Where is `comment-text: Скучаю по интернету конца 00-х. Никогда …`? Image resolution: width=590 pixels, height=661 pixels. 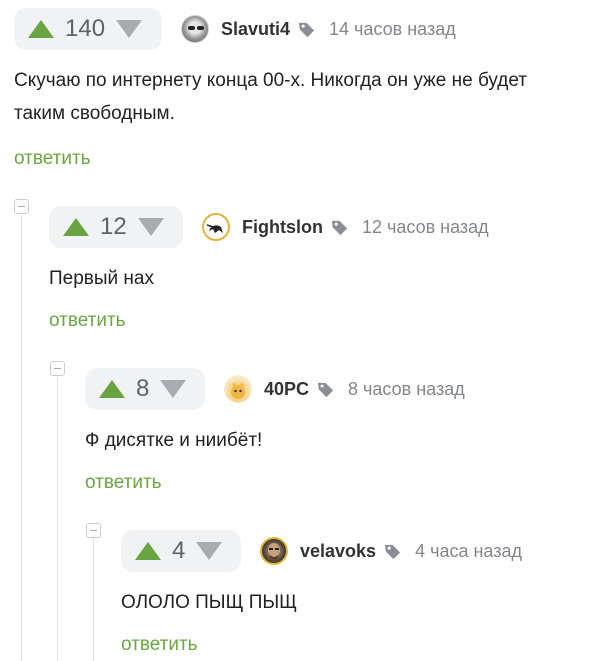 comment-text: Скучаю по интернету конца 00-х. Никогда … is located at coordinates (270, 97).